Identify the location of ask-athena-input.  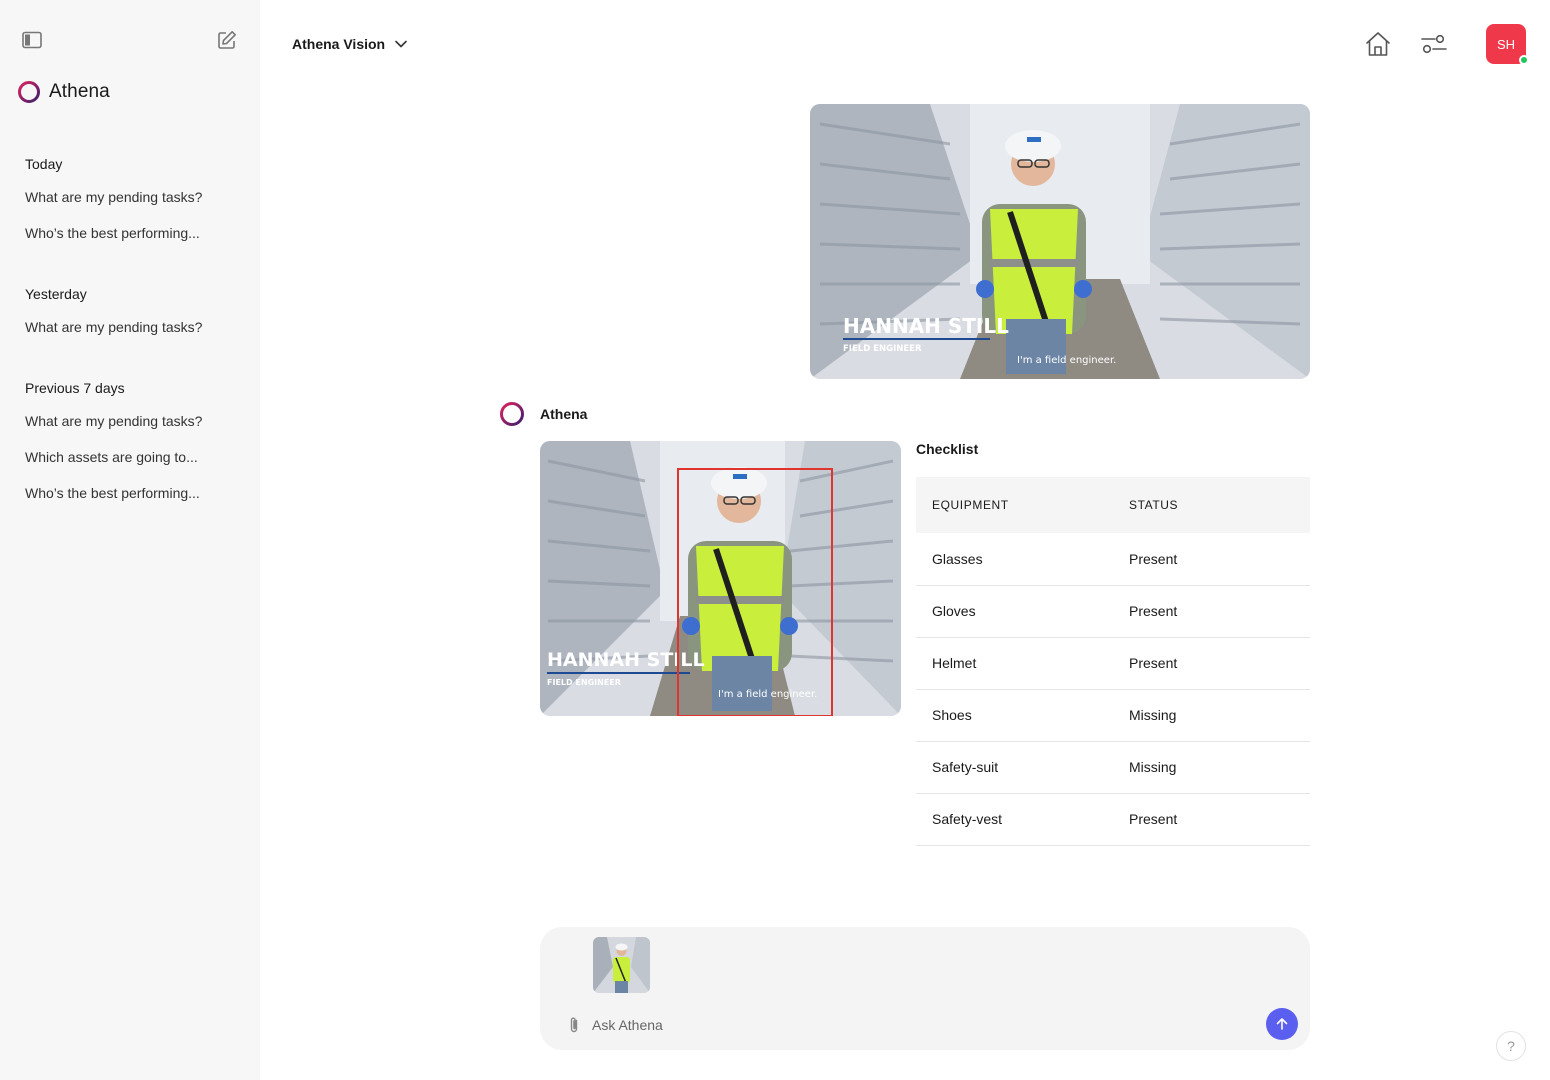
(892, 1025).